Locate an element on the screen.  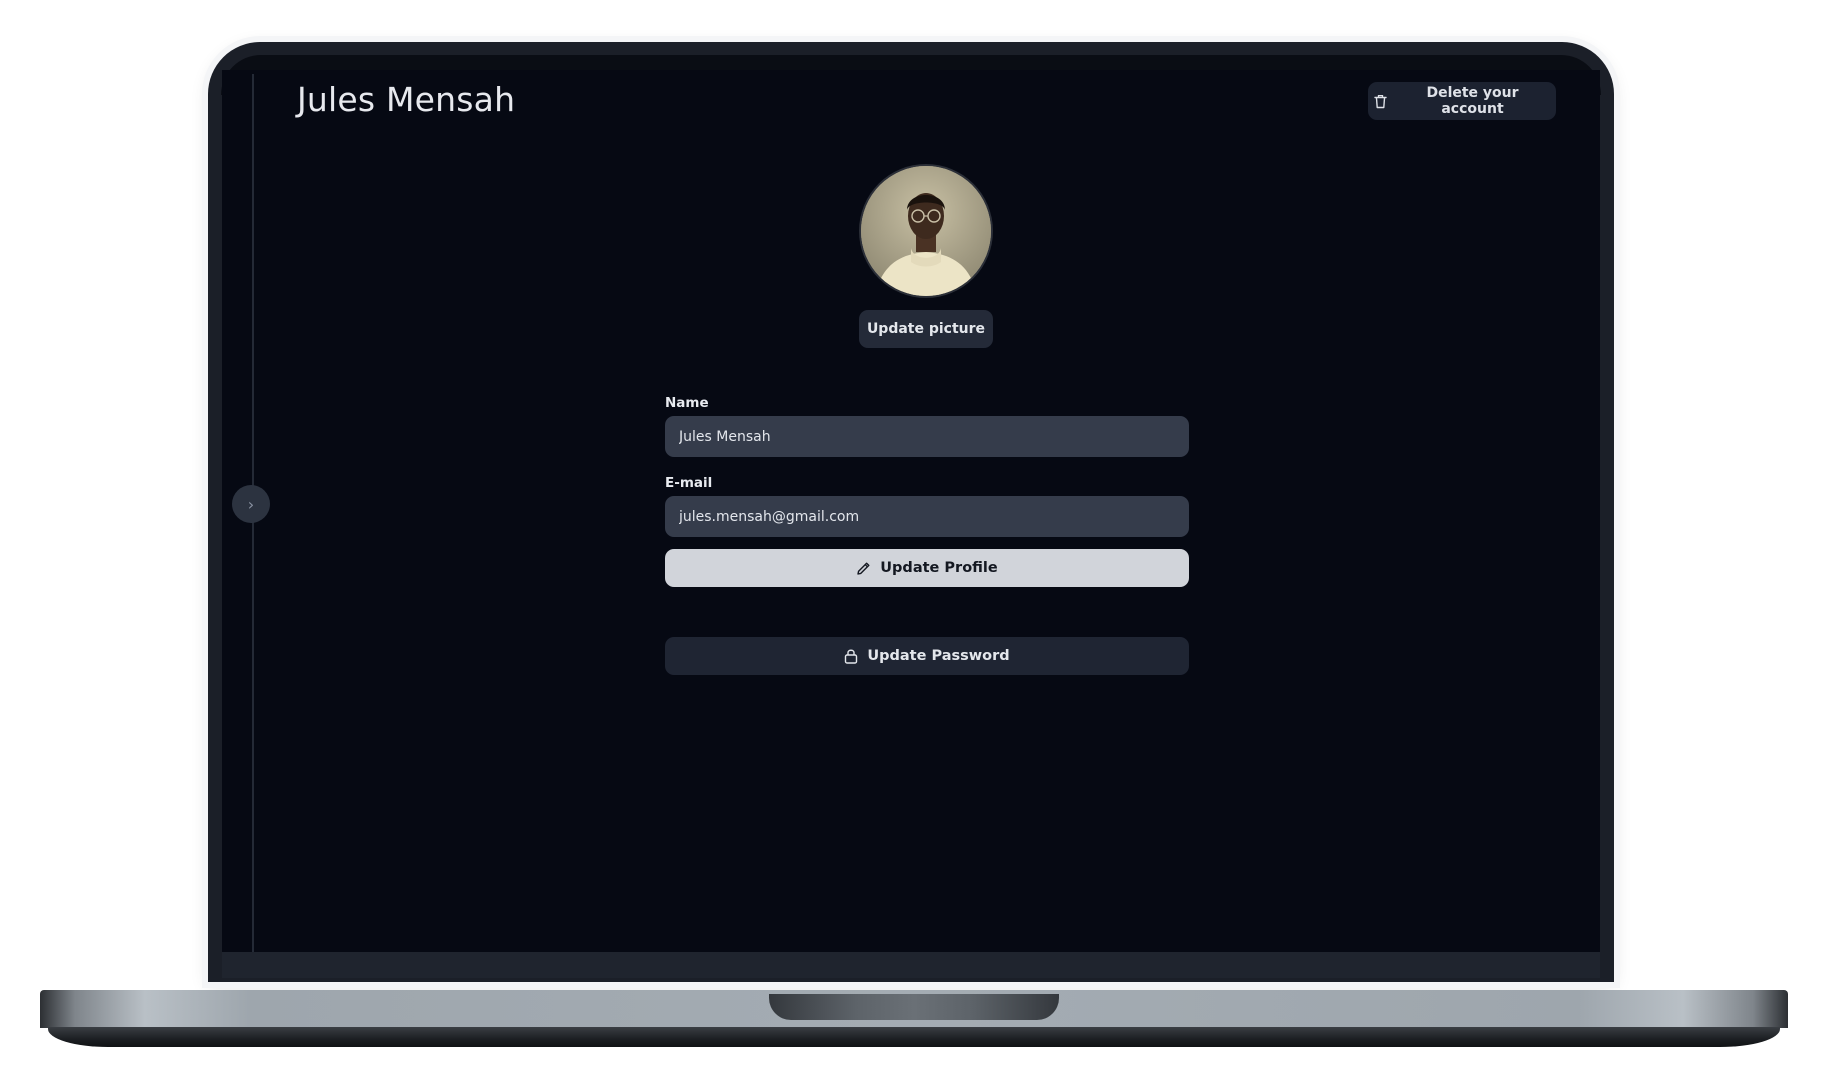
profile-photo is located at coordinates (926, 231).